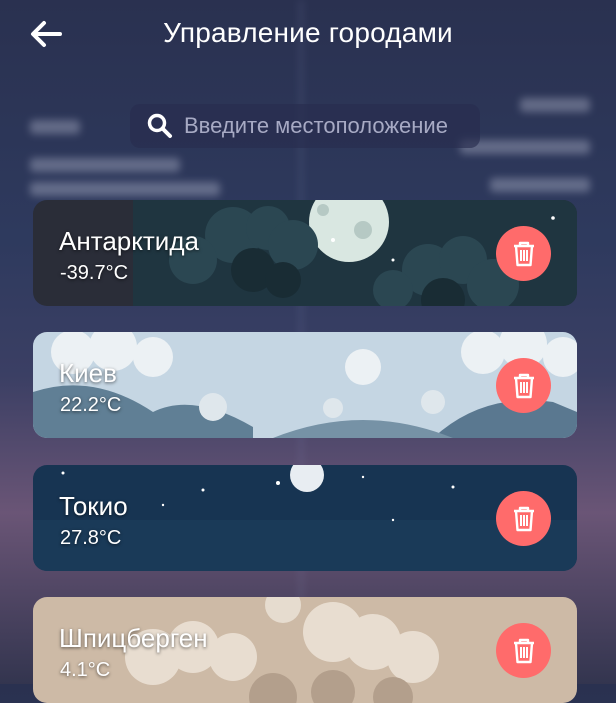 This screenshot has height=703, width=616. What do you see at coordinates (85, 670) in the screenshot?
I see `city-temperature: 4.1°C` at bounding box center [85, 670].